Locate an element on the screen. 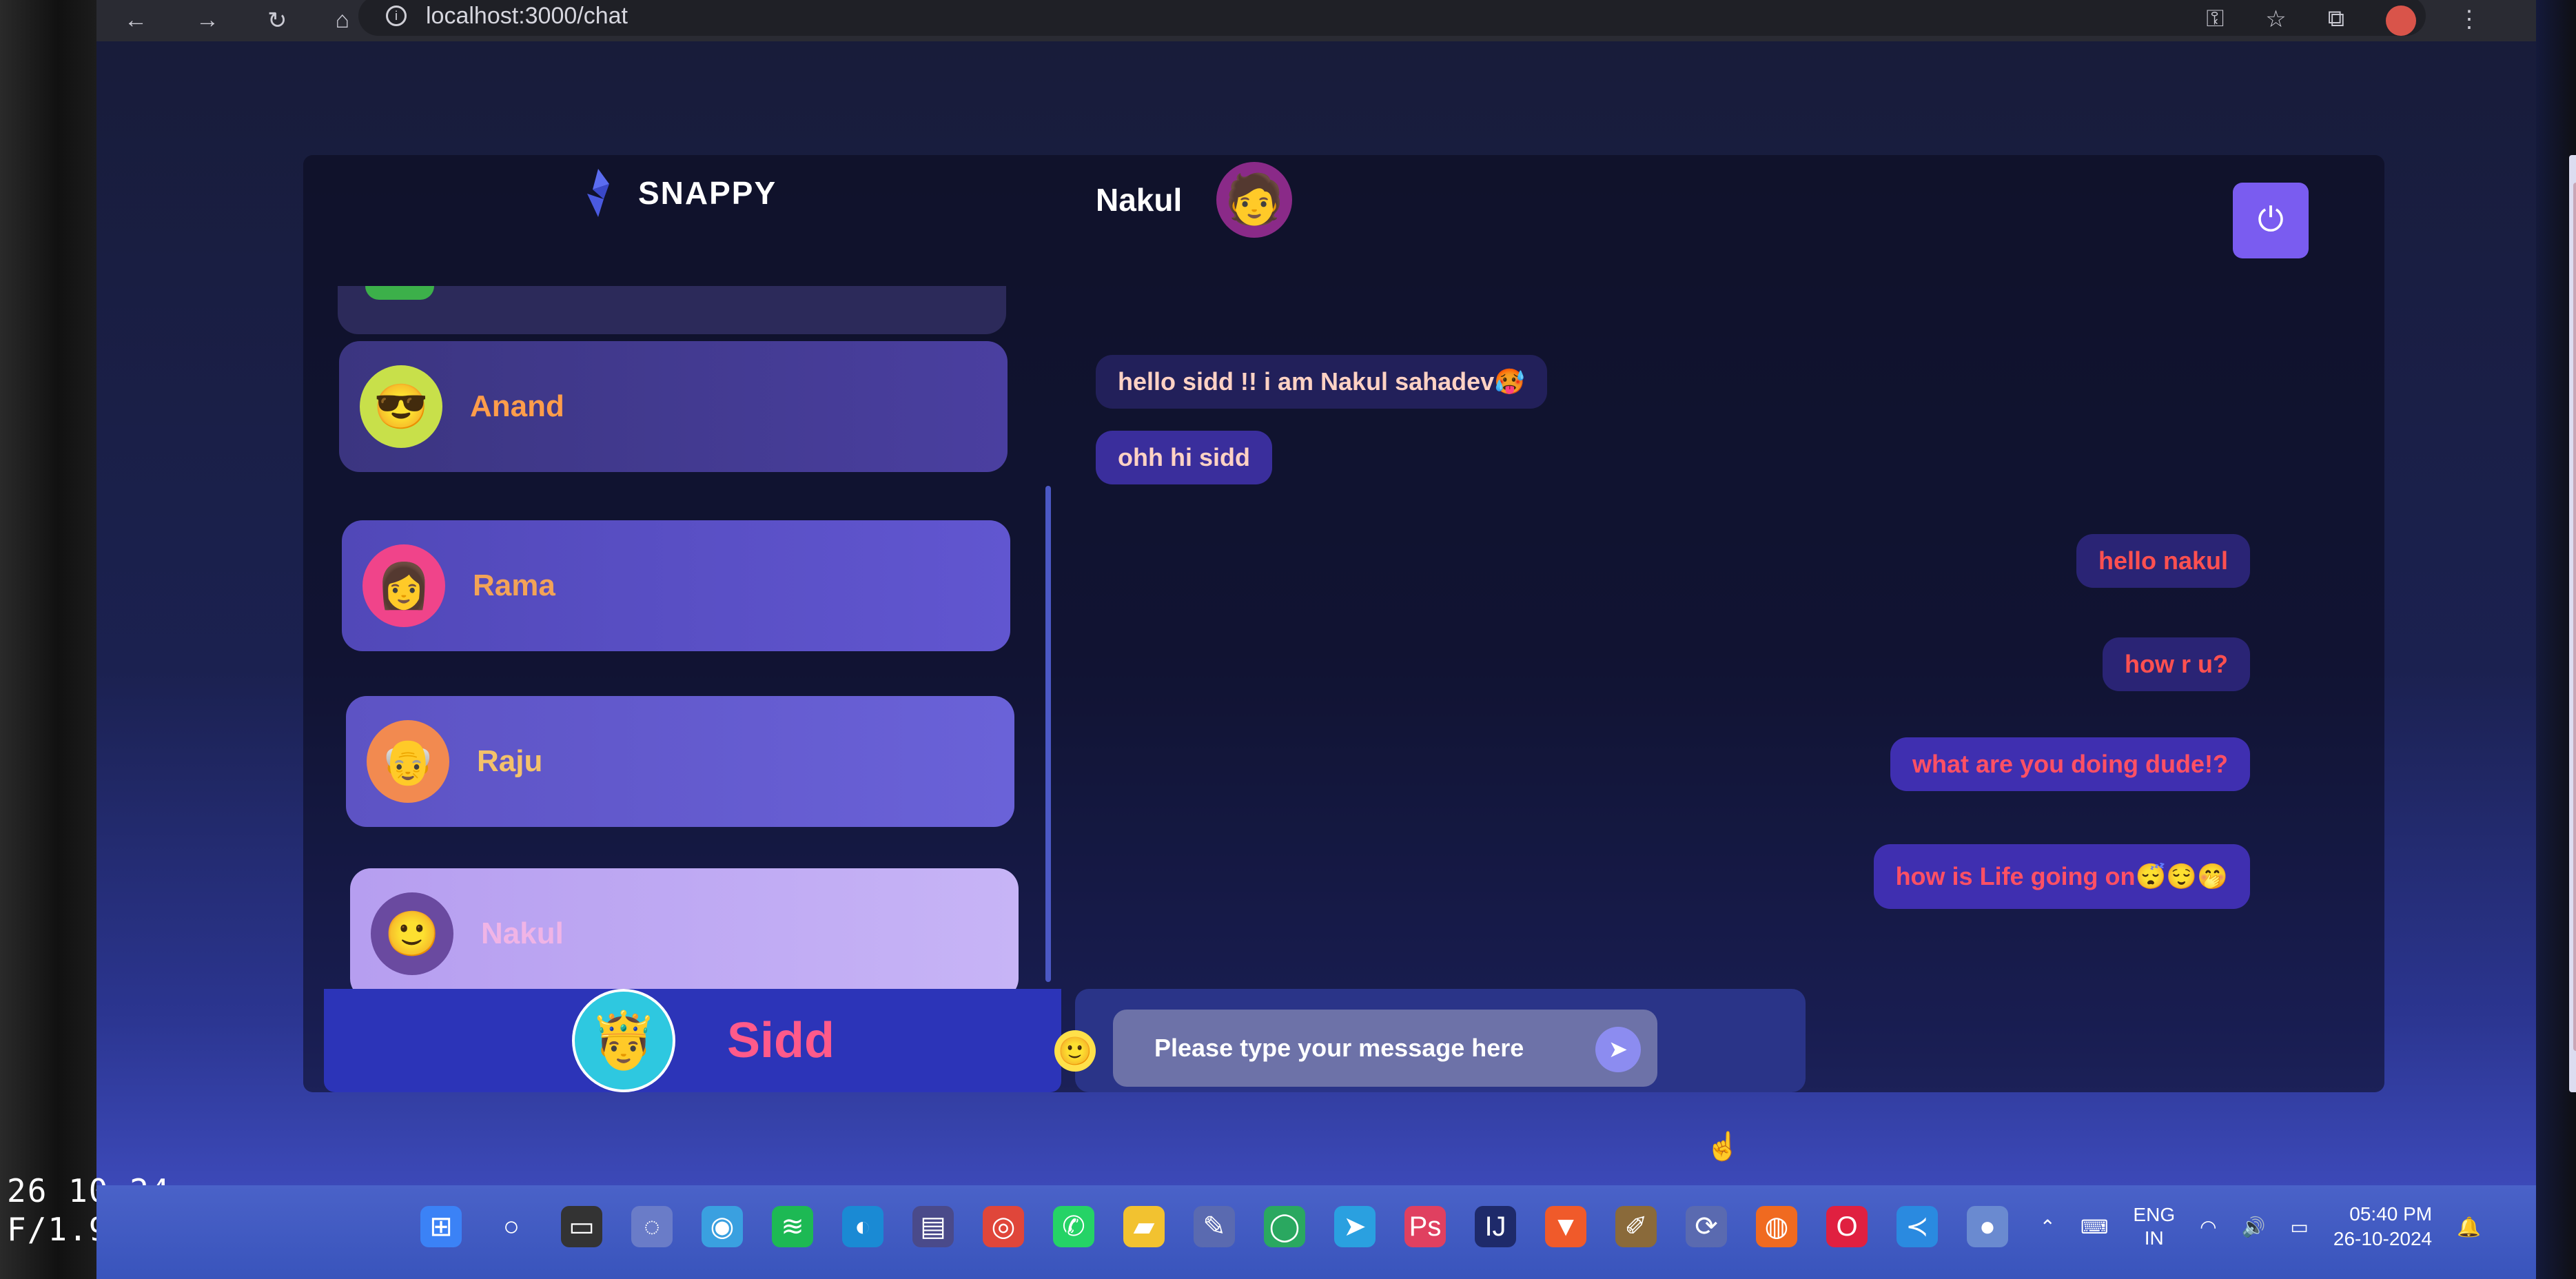 The image size is (2576, 1279). address-bar-url: localhost:3000/chat is located at coordinates (527, 15).